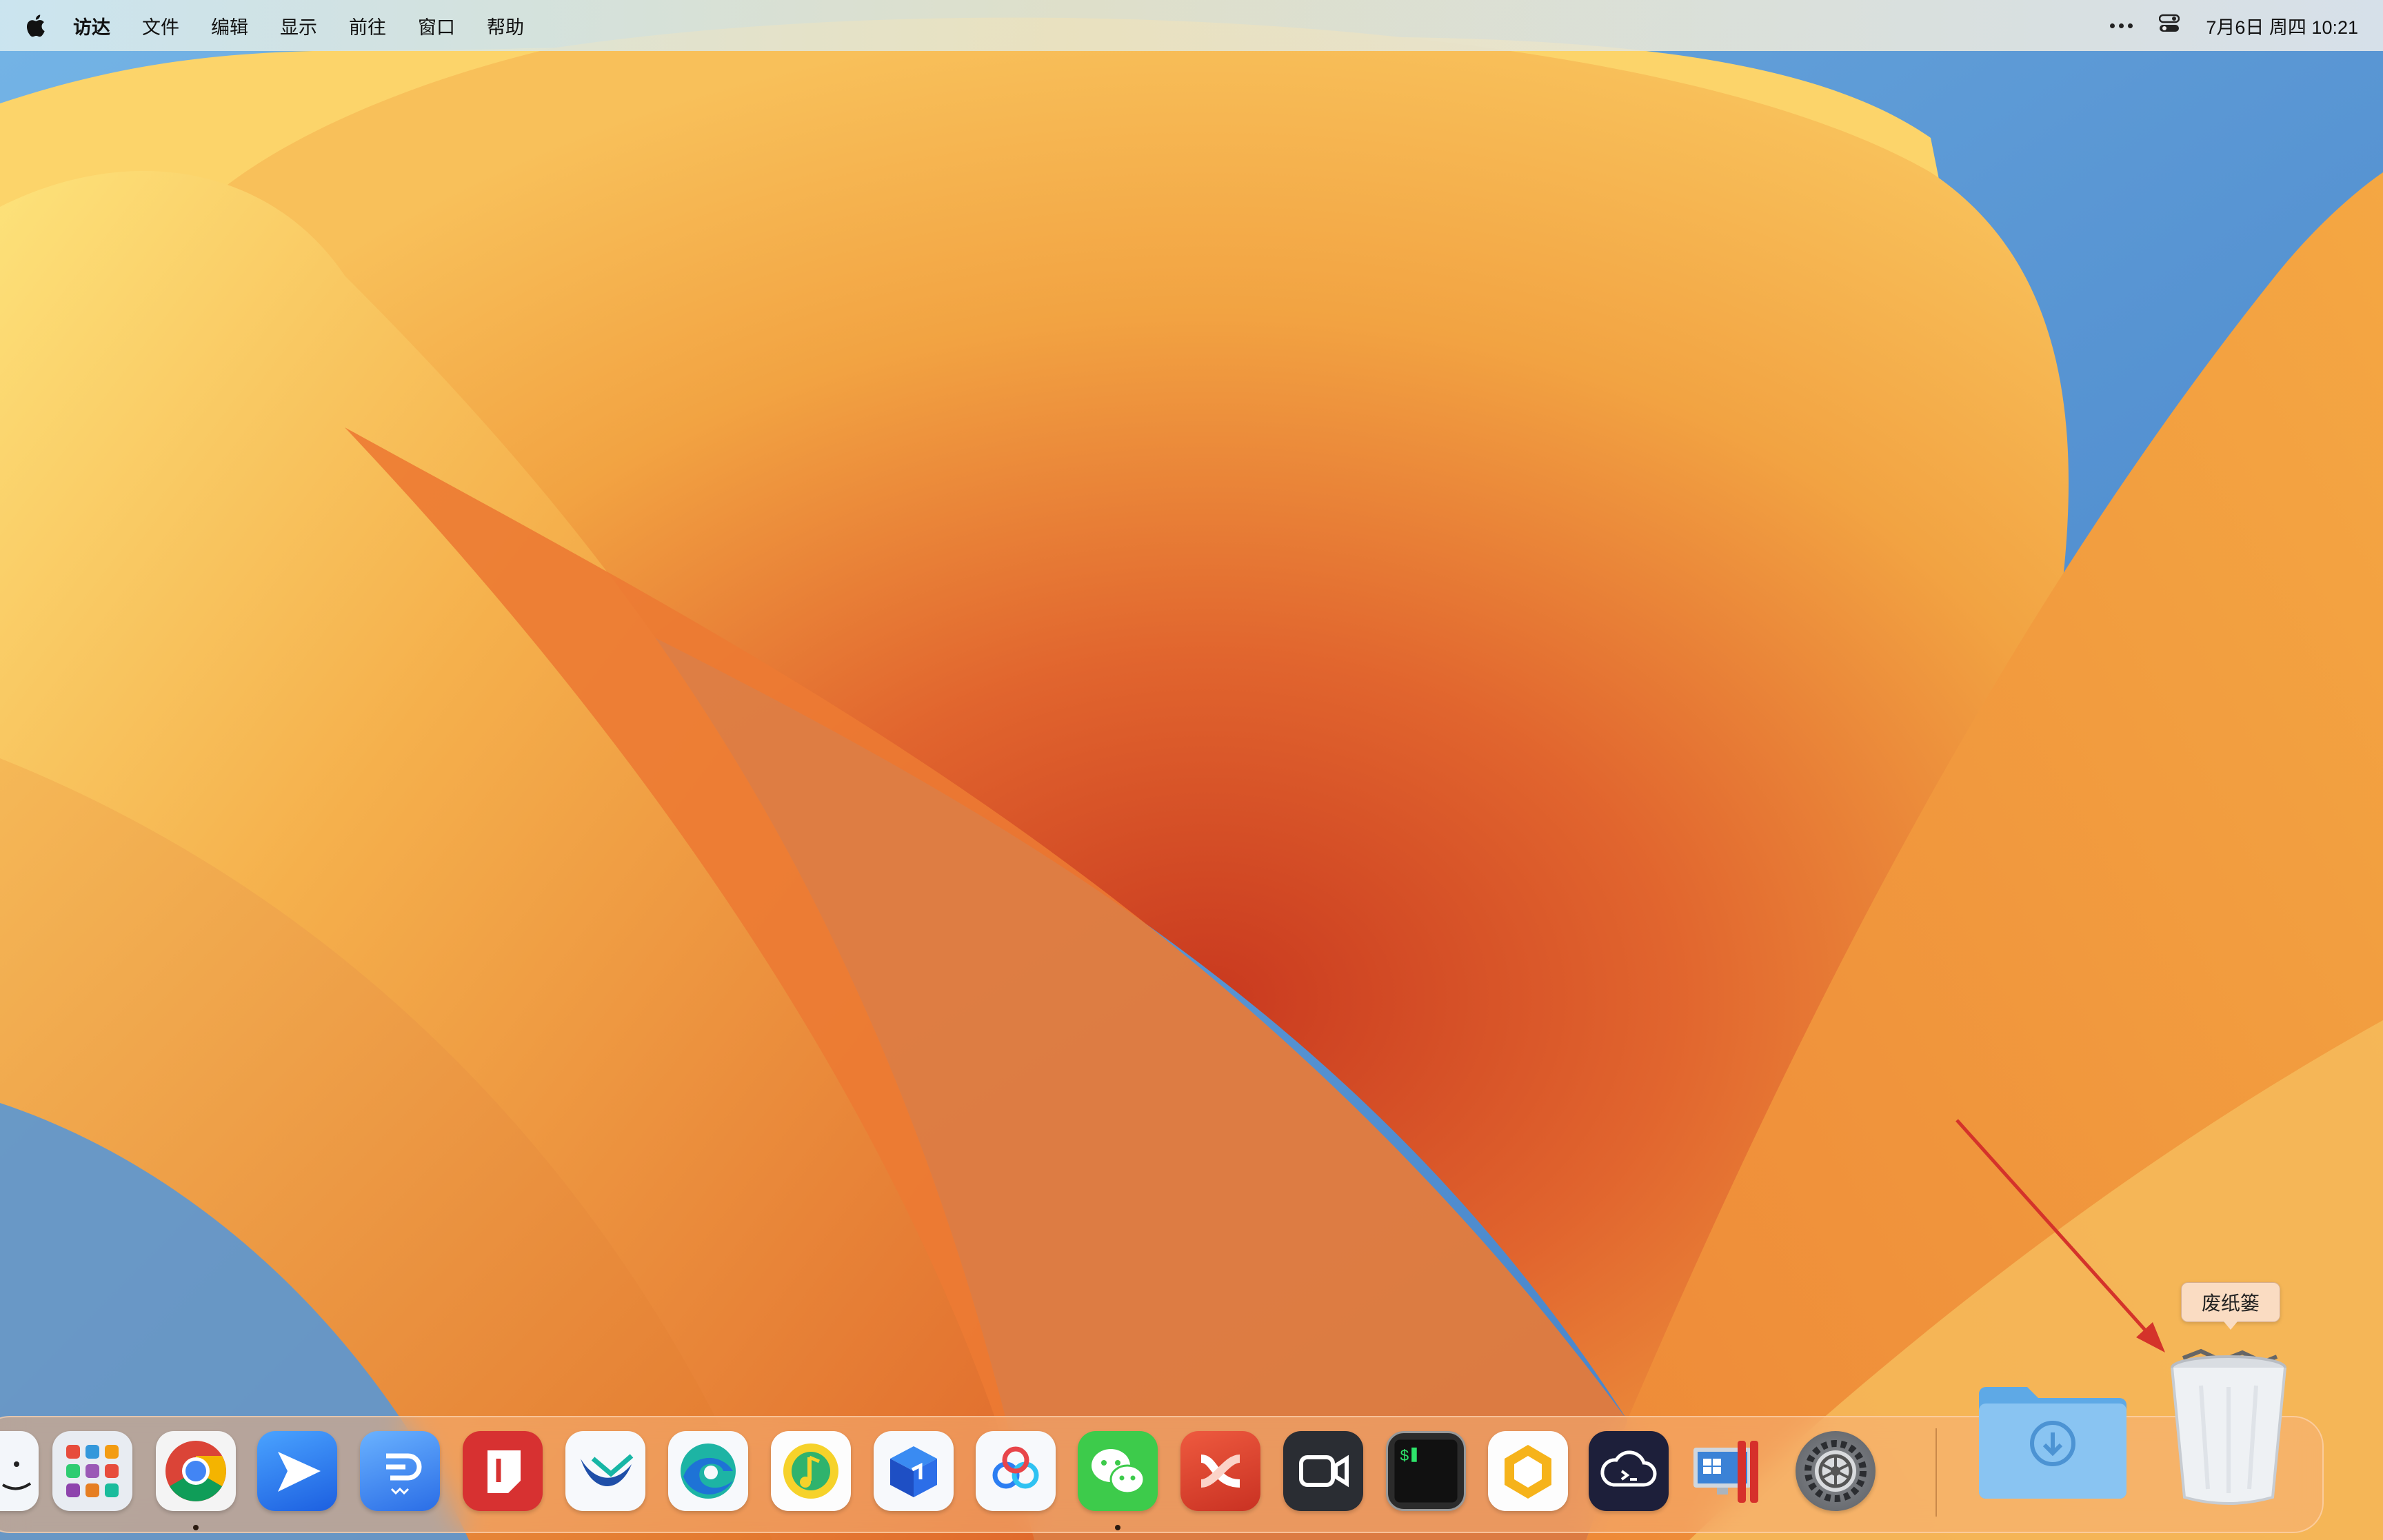 This screenshot has height=1540, width=2383. Describe the element at coordinates (1220, 1471) in the screenshot. I see `xmind-icon` at that location.